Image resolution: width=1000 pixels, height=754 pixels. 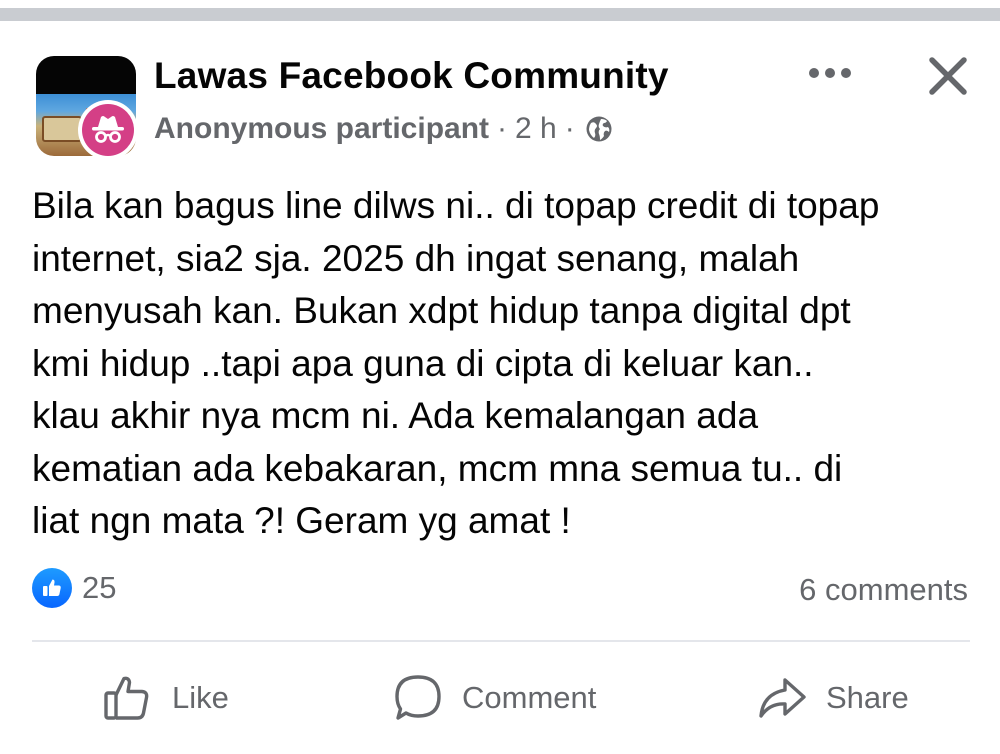 I want to click on more-options-button, so click(x=830, y=73).